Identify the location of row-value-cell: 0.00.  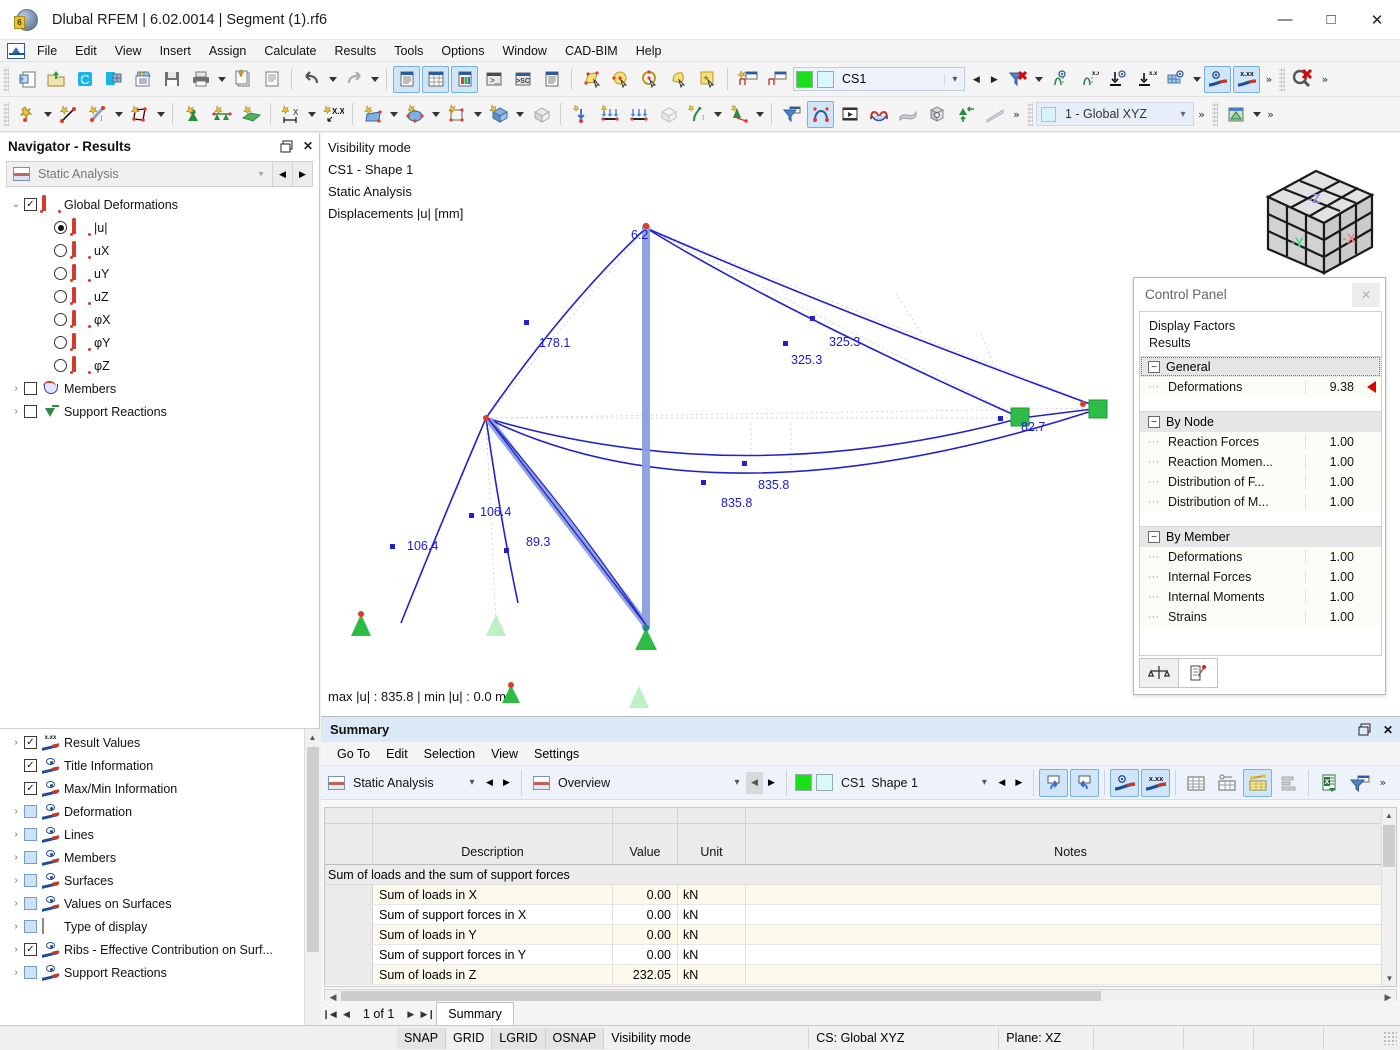
(645, 914).